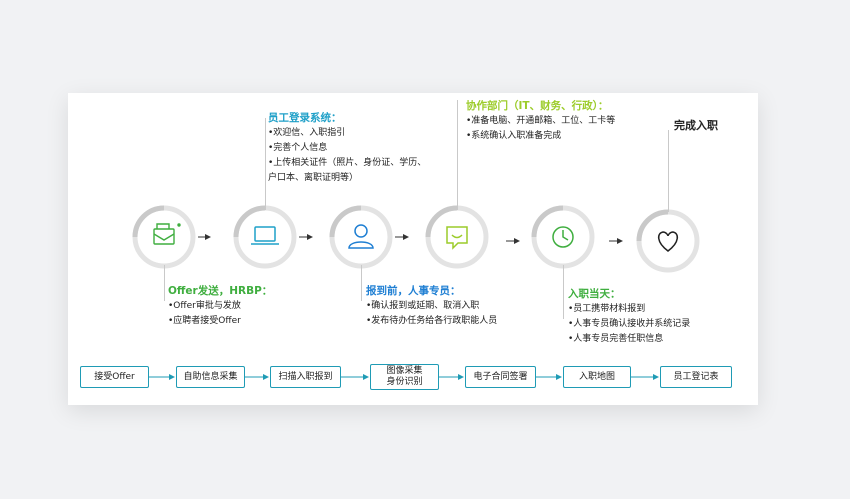  Describe the element at coordinates (404, 382) in the screenshot. I see `flow-box-label: 身份识别` at that location.